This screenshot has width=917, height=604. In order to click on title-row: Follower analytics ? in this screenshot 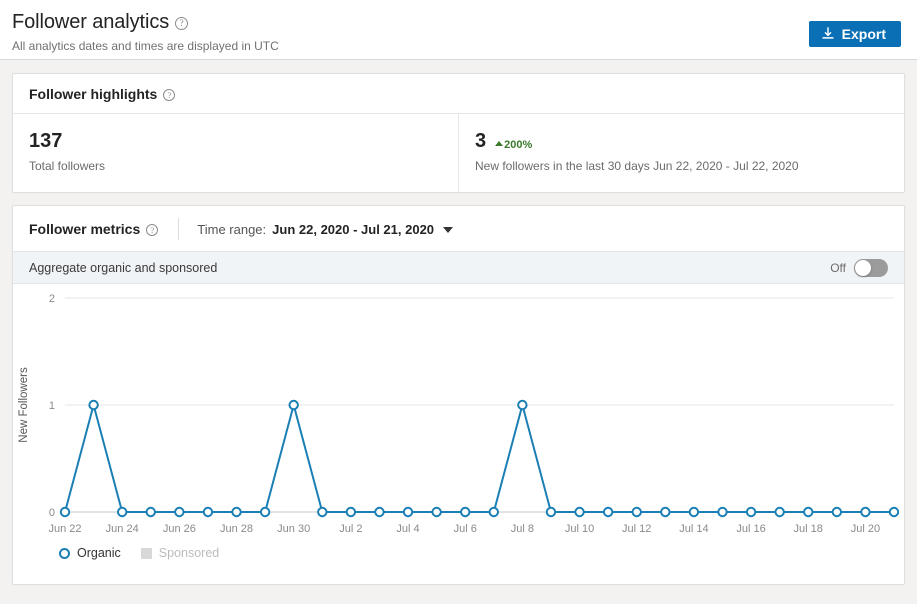, I will do `click(456, 22)`.